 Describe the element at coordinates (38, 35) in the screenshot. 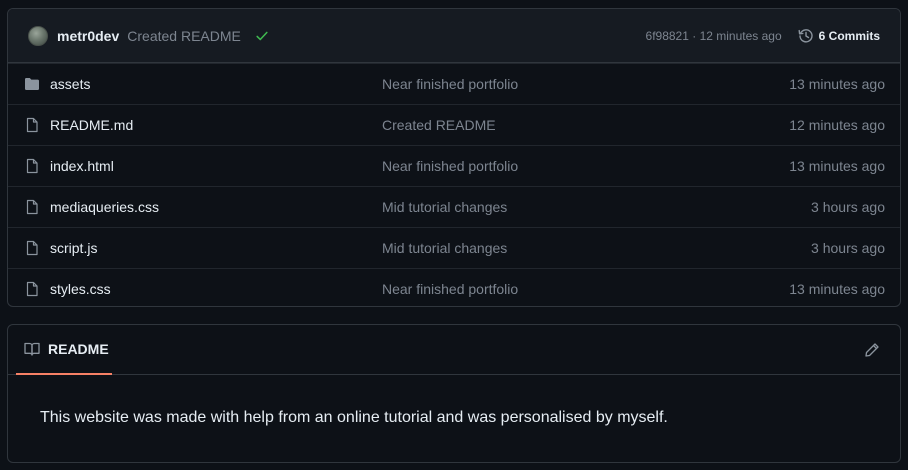

I see `avatar` at that location.